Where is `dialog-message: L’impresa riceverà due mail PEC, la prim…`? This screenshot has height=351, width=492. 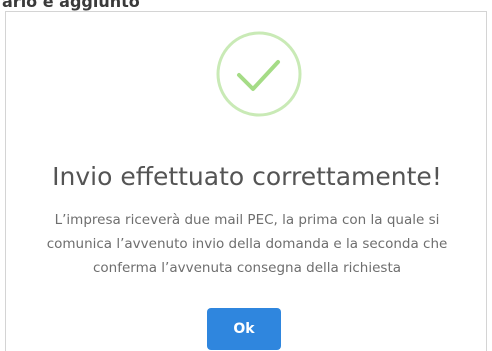
dialog-message: L’impresa riceverà due mail PEC, la prim… is located at coordinates (247, 244).